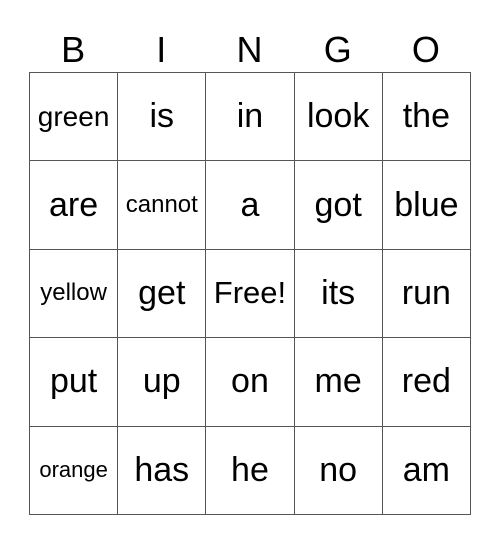 This screenshot has width=500, height=544. Describe the element at coordinates (73, 49) in the screenshot. I see `header-letter-b: B` at that location.